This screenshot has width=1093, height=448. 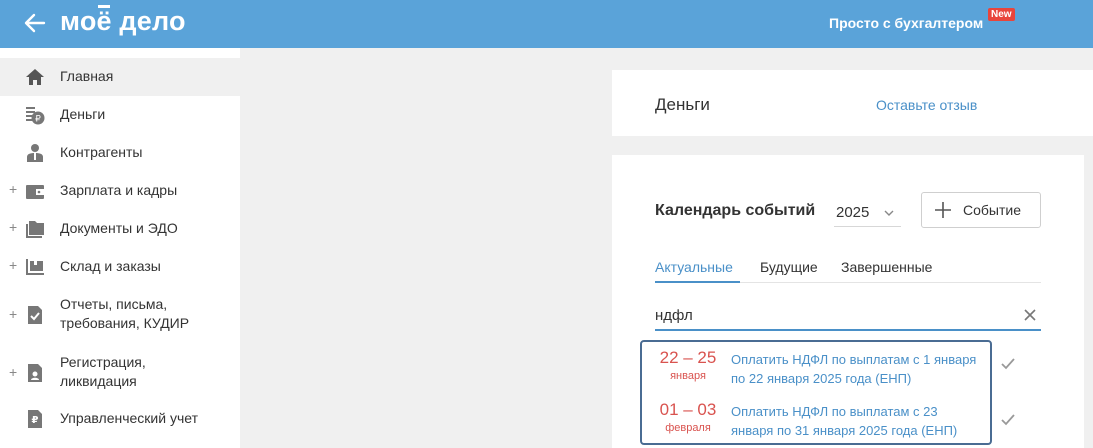 What do you see at coordinates (835, 315) in the screenshot?
I see `search-input` at bounding box center [835, 315].